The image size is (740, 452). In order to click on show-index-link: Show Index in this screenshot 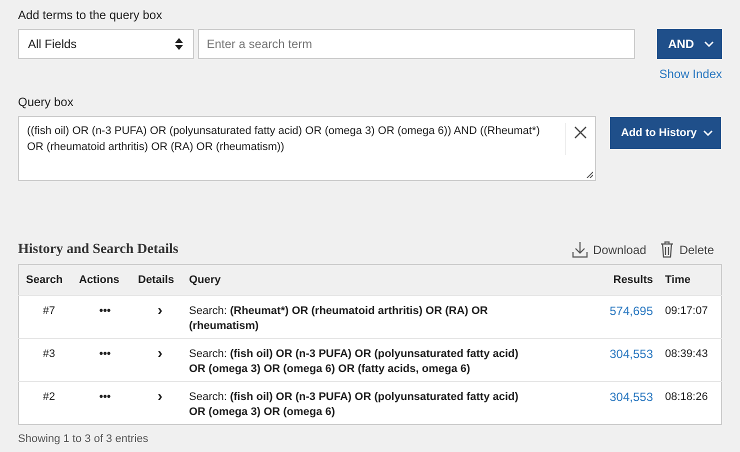, I will do `click(690, 74)`.